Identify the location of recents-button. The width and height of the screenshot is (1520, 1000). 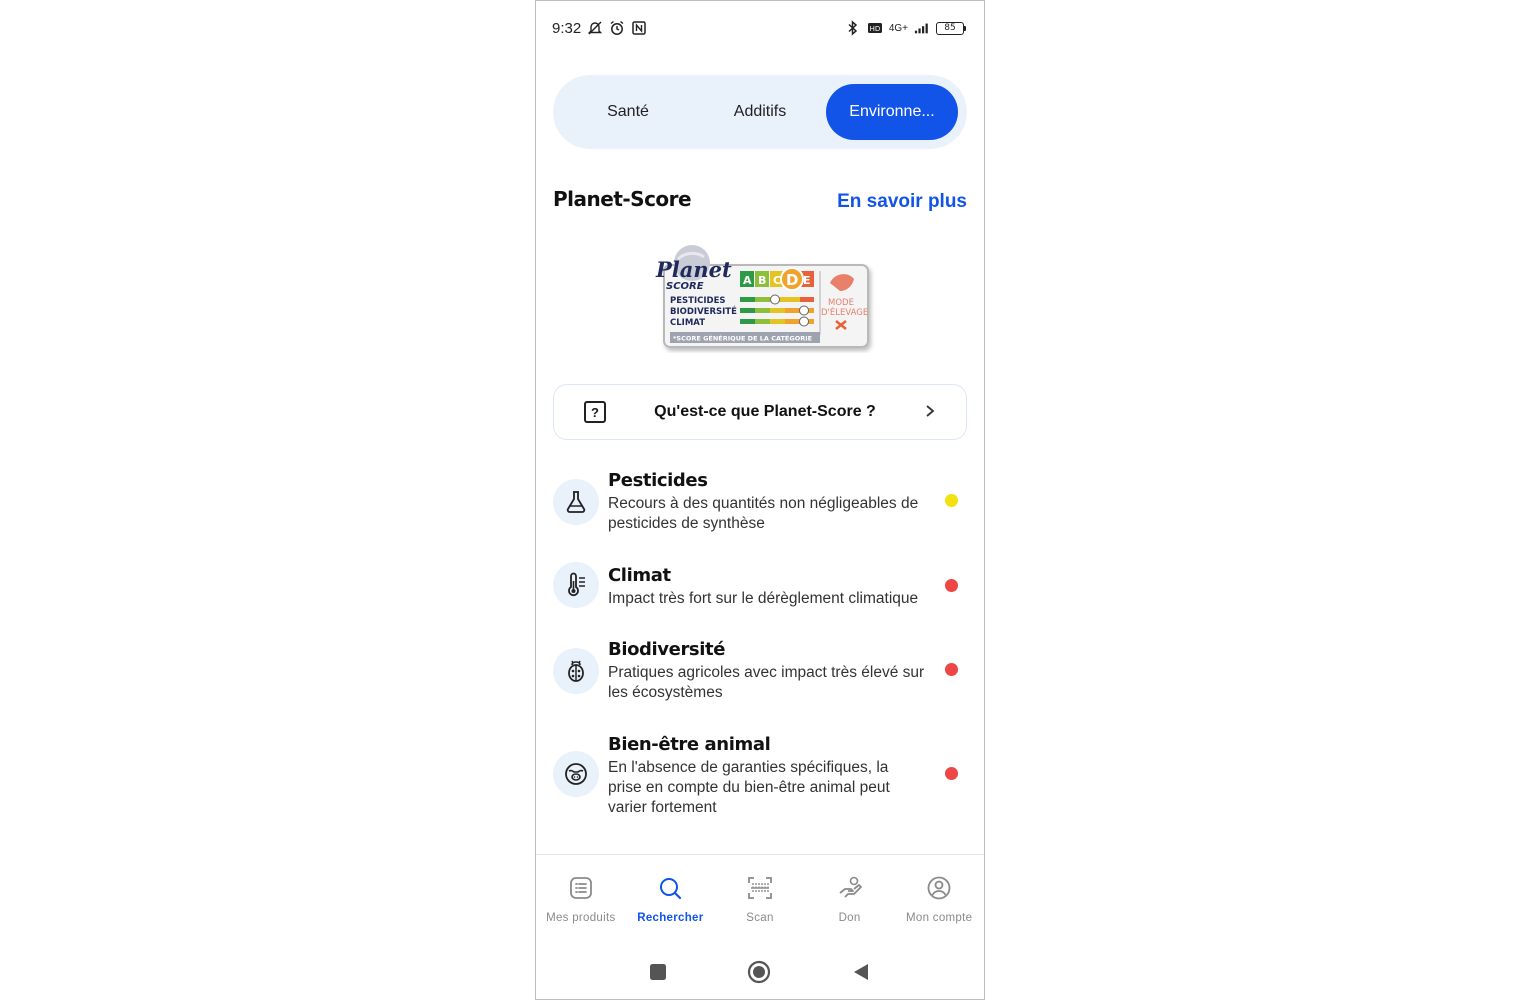
(658, 974).